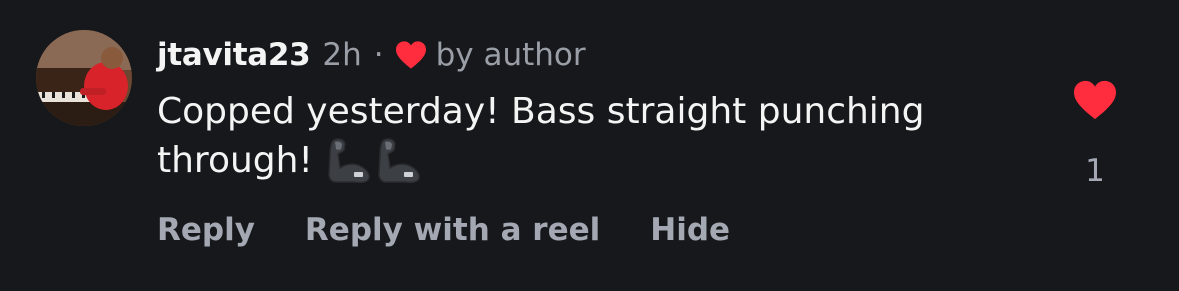  I want to click on hide-button: Hide, so click(690, 230).